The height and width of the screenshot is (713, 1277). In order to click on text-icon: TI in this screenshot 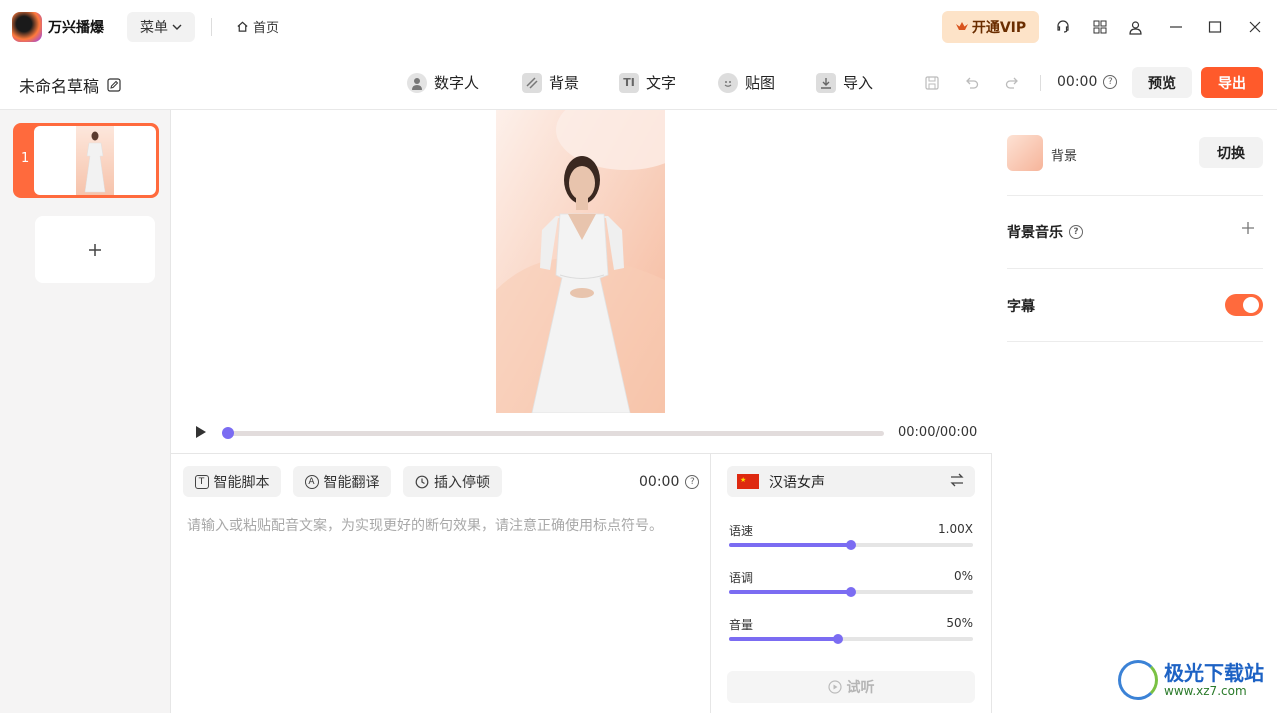, I will do `click(629, 82)`.